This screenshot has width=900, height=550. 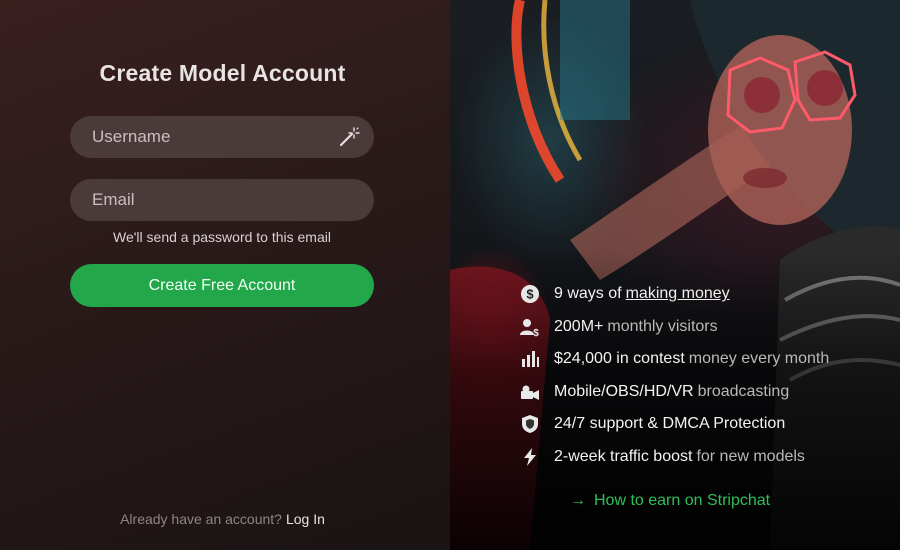 What do you see at coordinates (530, 359) in the screenshot?
I see `chart-icon` at bounding box center [530, 359].